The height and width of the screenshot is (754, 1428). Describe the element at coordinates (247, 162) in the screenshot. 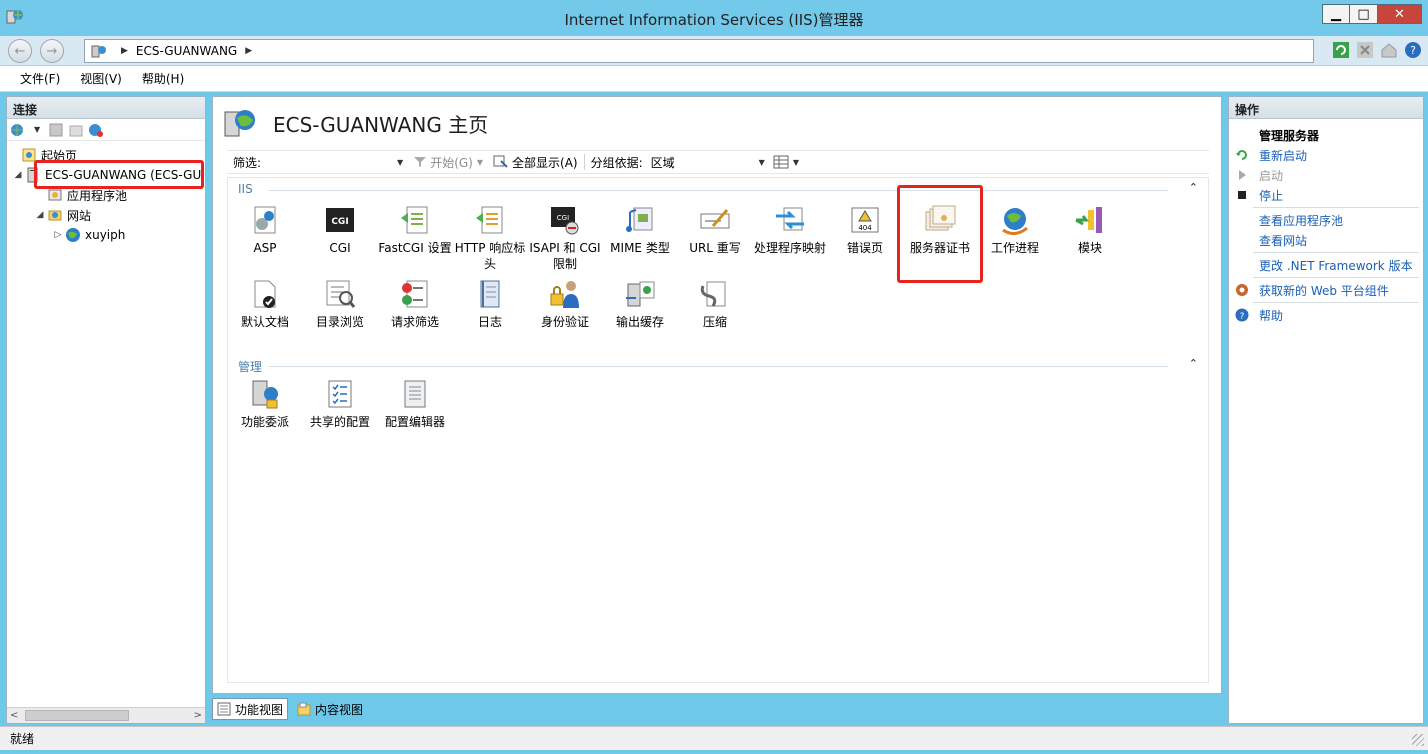

I see `filter-label: 筛选:` at that location.